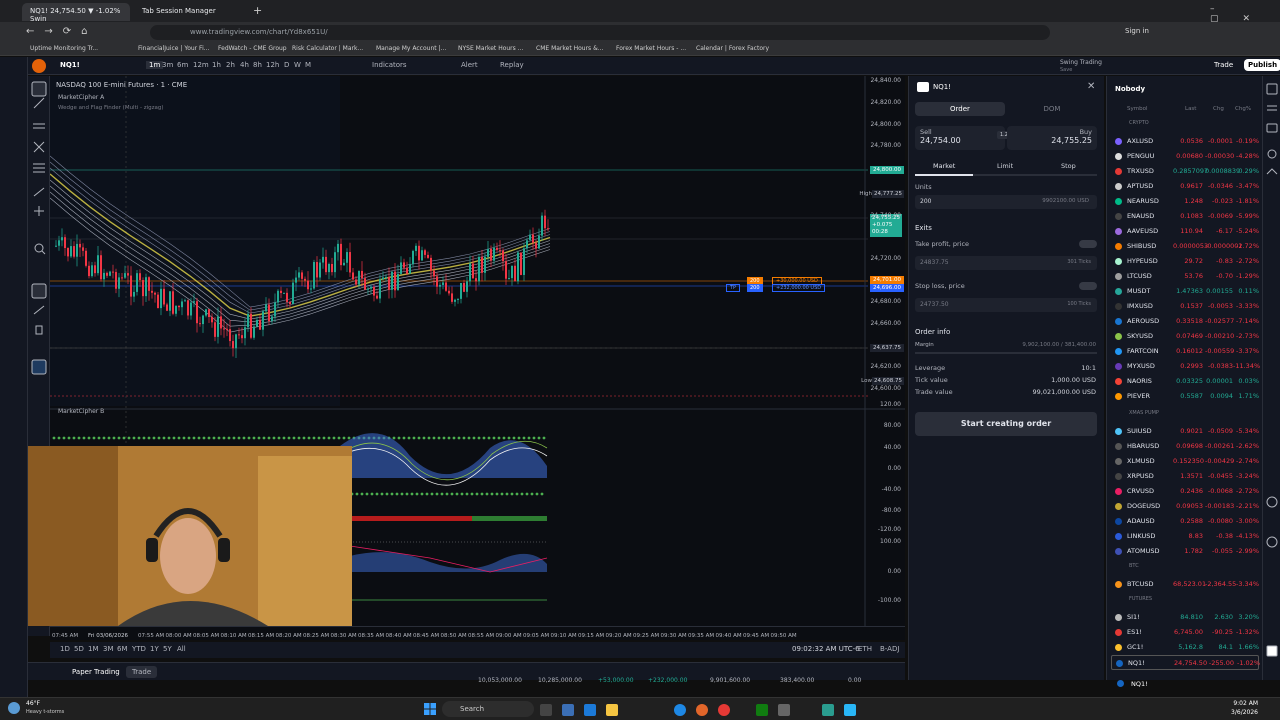 The image size is (1280, 720). What do you see at coordinates (1185, 276) in the screenshot?
I see `watchlist-row: LTCUSD 53.76 -0.70 -1.29%` at bounding box center [1185, 276].